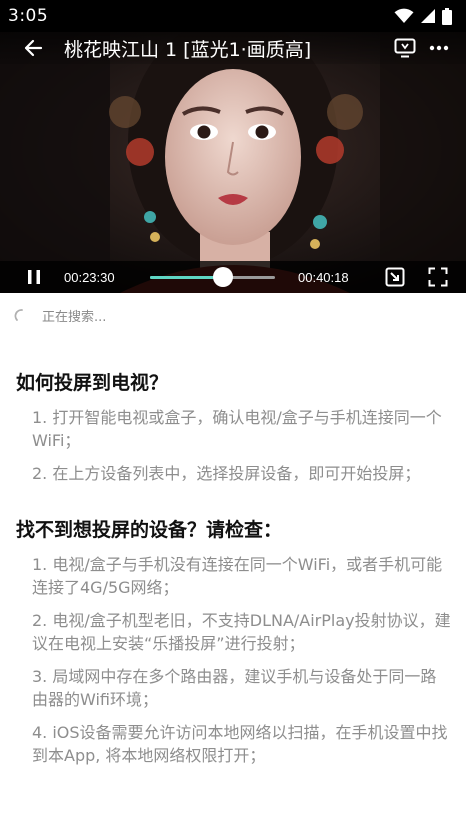  I want to click on back-arrow-icon, so click(33, 48).